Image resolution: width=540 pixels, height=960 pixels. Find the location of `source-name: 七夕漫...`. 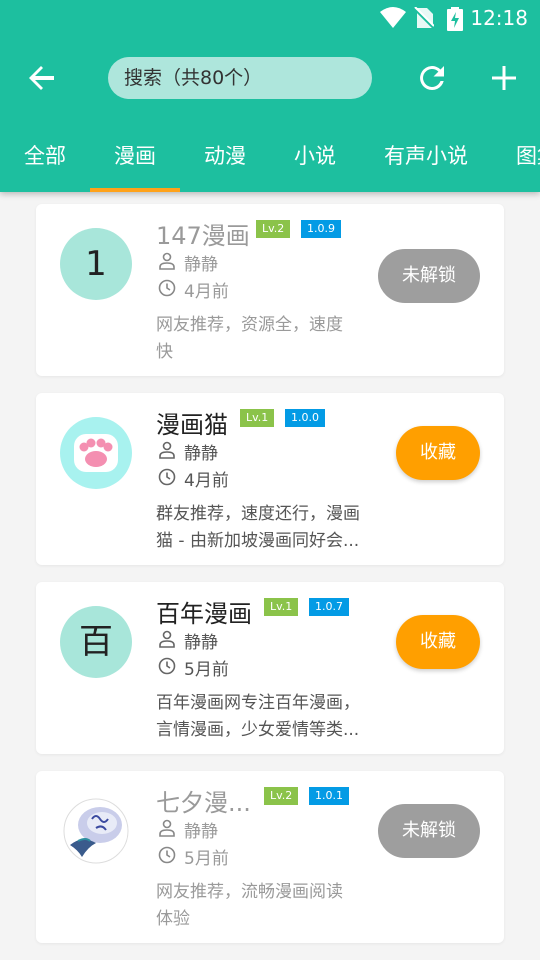

source-name: 七夕漫... is located at coordinates (203, 803).